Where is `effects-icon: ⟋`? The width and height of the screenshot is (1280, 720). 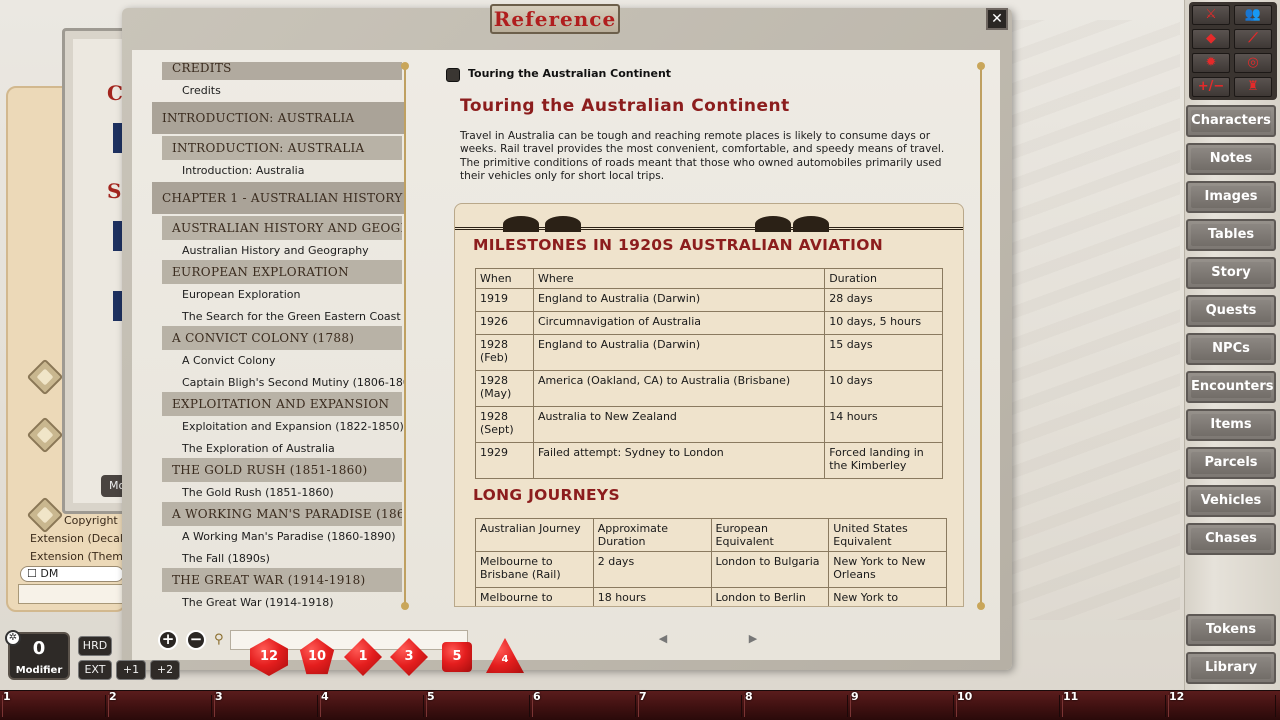
effects-icon: ⟋ is located at coordinates (1253, 39).